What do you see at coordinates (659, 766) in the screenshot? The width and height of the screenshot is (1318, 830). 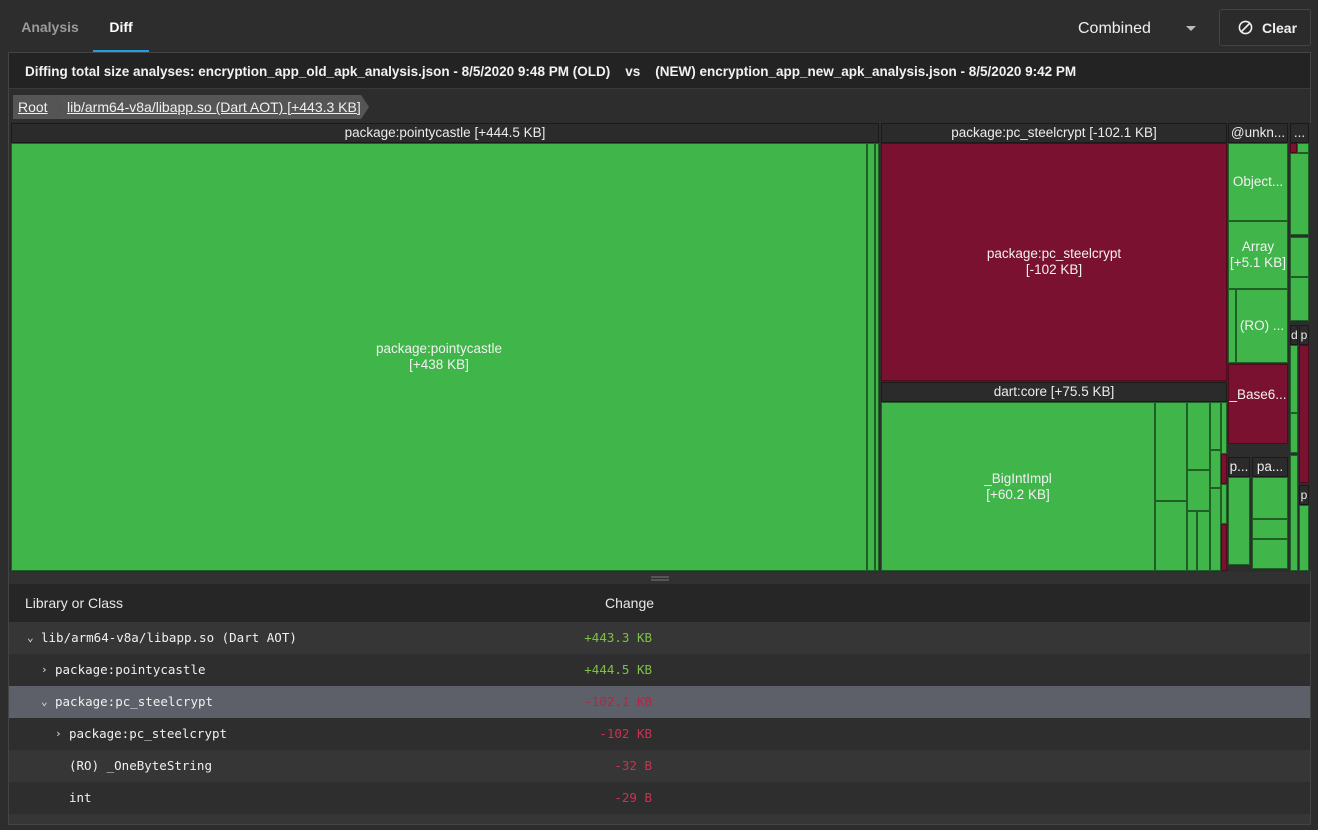 I see `table-row: (RO) _OneByteString -32 B` at bounding box center [659, 766].